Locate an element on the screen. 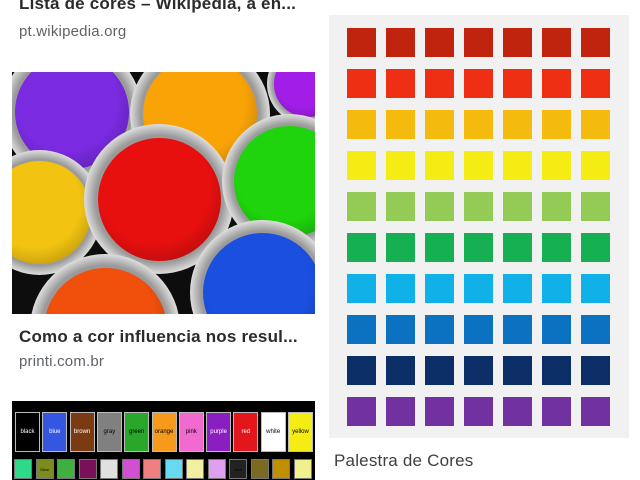  named-color-mini-cell: dark is located at coordinates (238, 469).